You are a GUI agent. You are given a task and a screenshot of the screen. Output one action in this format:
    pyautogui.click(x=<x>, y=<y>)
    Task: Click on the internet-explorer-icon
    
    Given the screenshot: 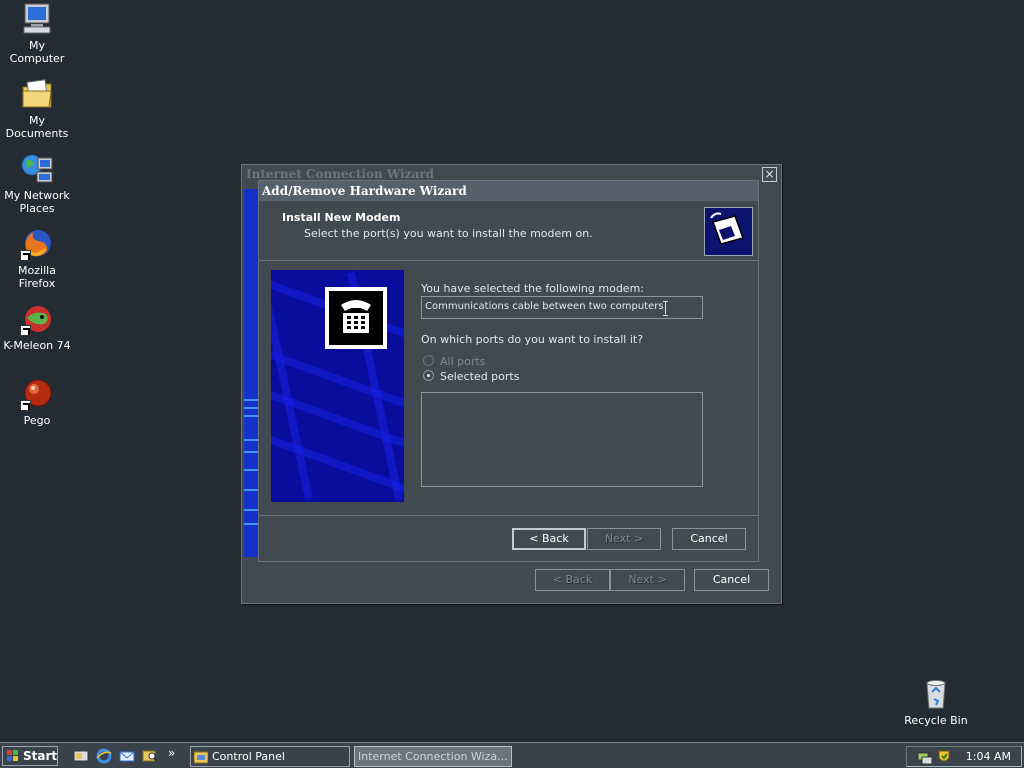 What is the action you would take?
    pyautogui.click(x=104, y=756)
    